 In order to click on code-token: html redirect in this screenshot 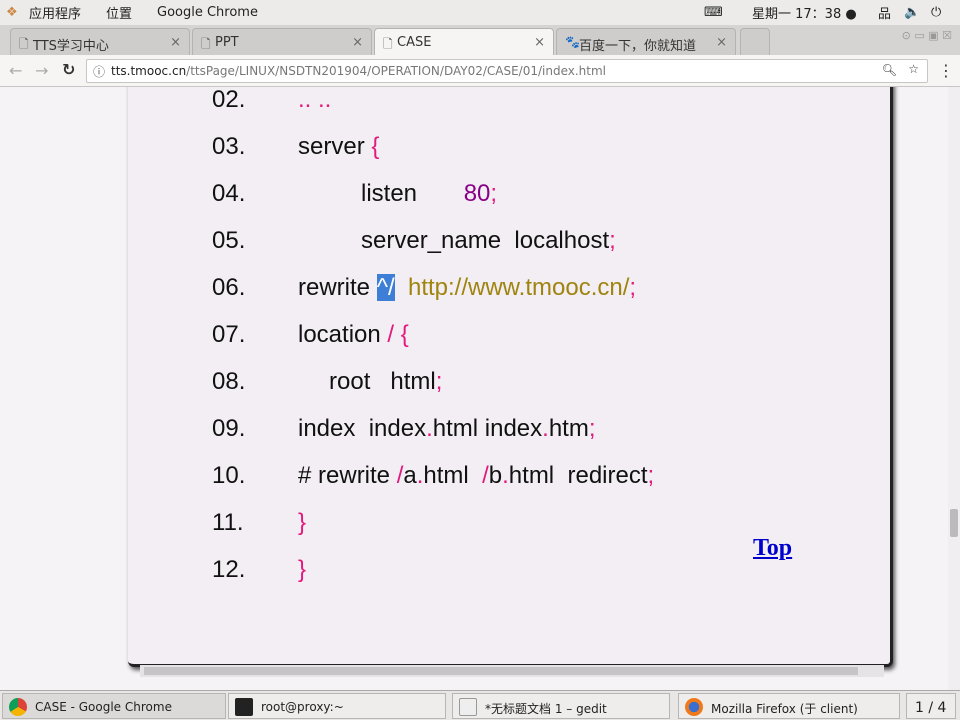, I will do `click(578, 475)`.